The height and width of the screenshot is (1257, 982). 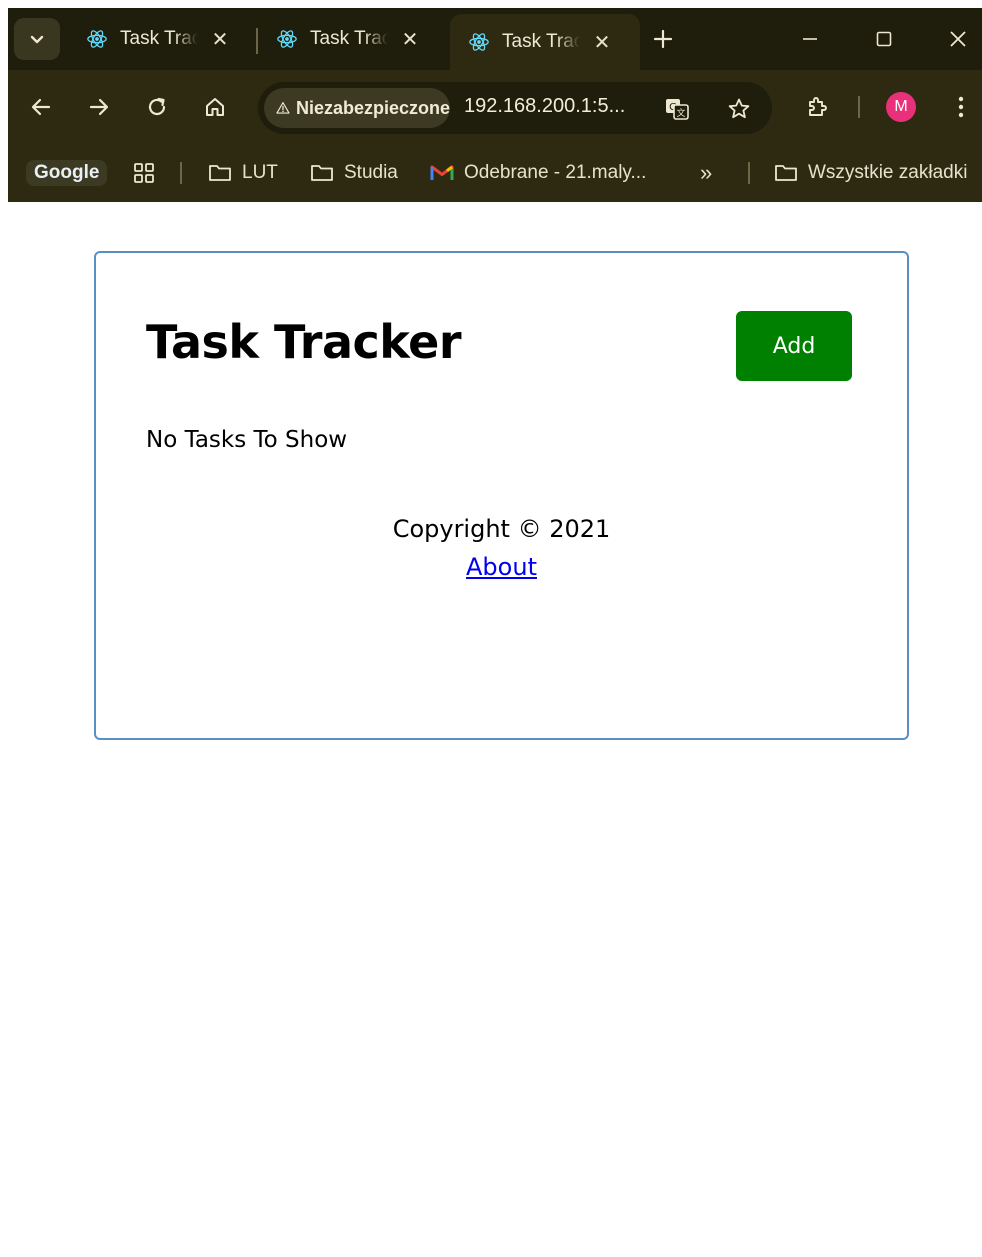 I want to click on tab-search-button, so click(x=37, y=39).